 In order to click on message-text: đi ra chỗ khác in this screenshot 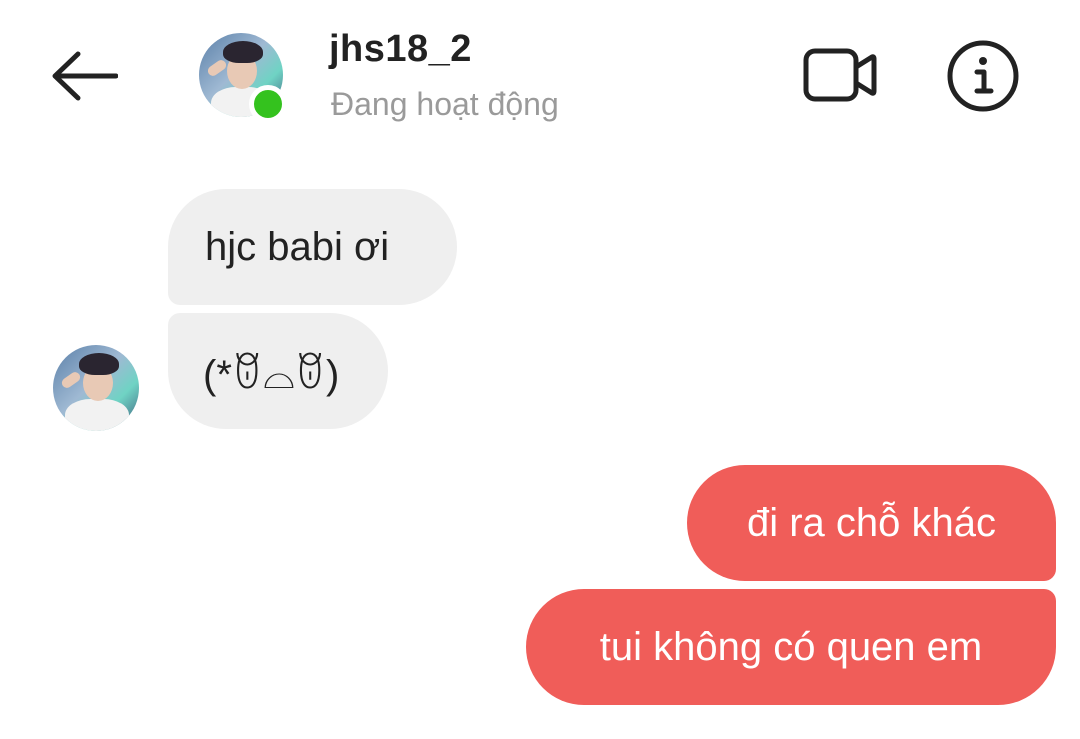, I will do `click(871, 522)`.